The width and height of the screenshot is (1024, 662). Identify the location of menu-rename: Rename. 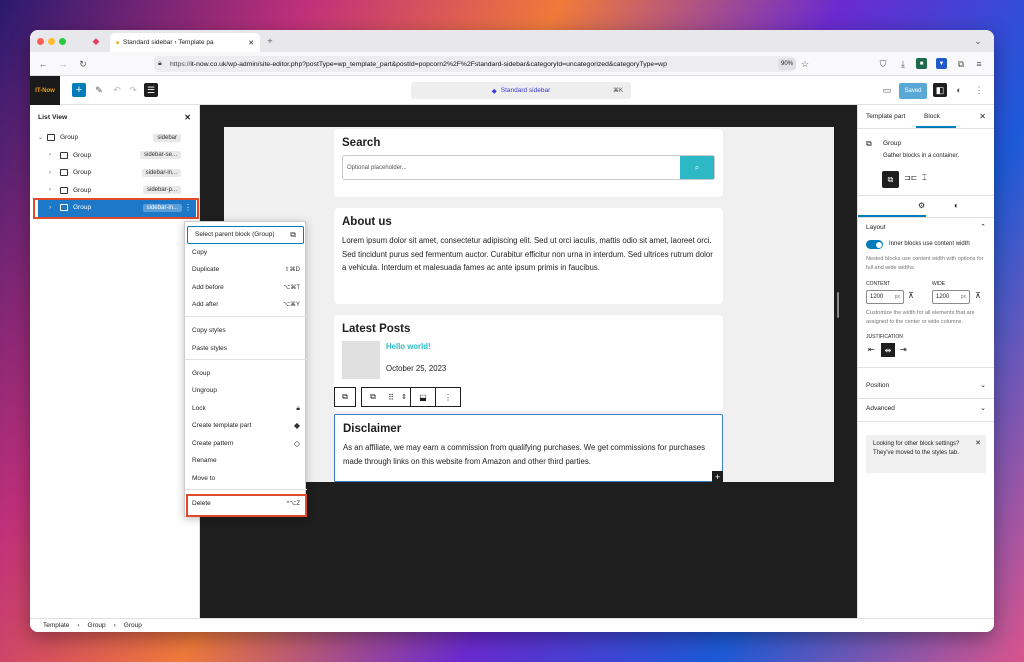
(246, 461).